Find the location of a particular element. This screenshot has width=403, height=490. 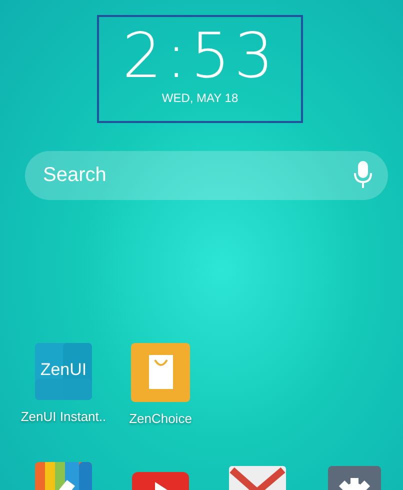

microphone-icon is located at coordinates (363, 175).